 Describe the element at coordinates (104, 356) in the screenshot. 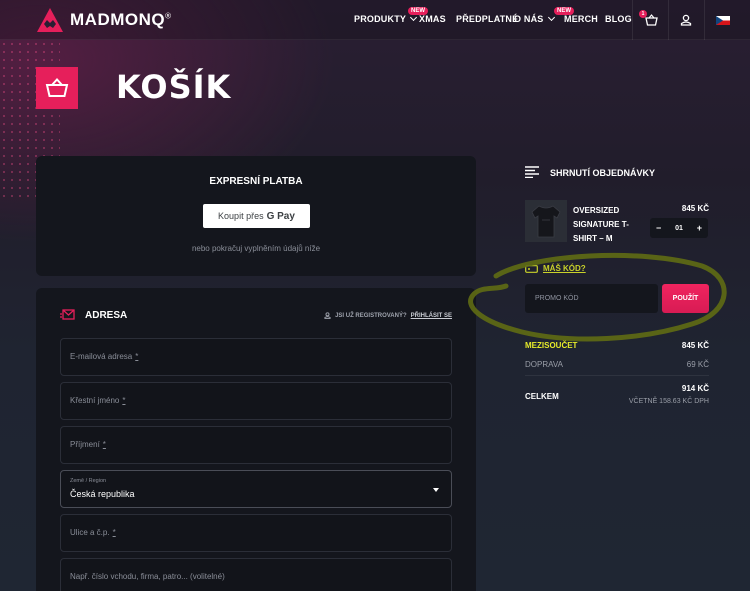

I see `email-placeholder: E-mailová adresa *` at that location.